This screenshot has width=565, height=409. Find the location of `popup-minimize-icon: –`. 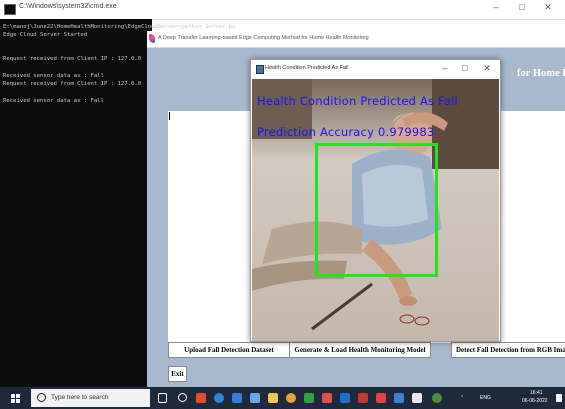

popup-minimize-icon: – is located at coordinates (445, 68).